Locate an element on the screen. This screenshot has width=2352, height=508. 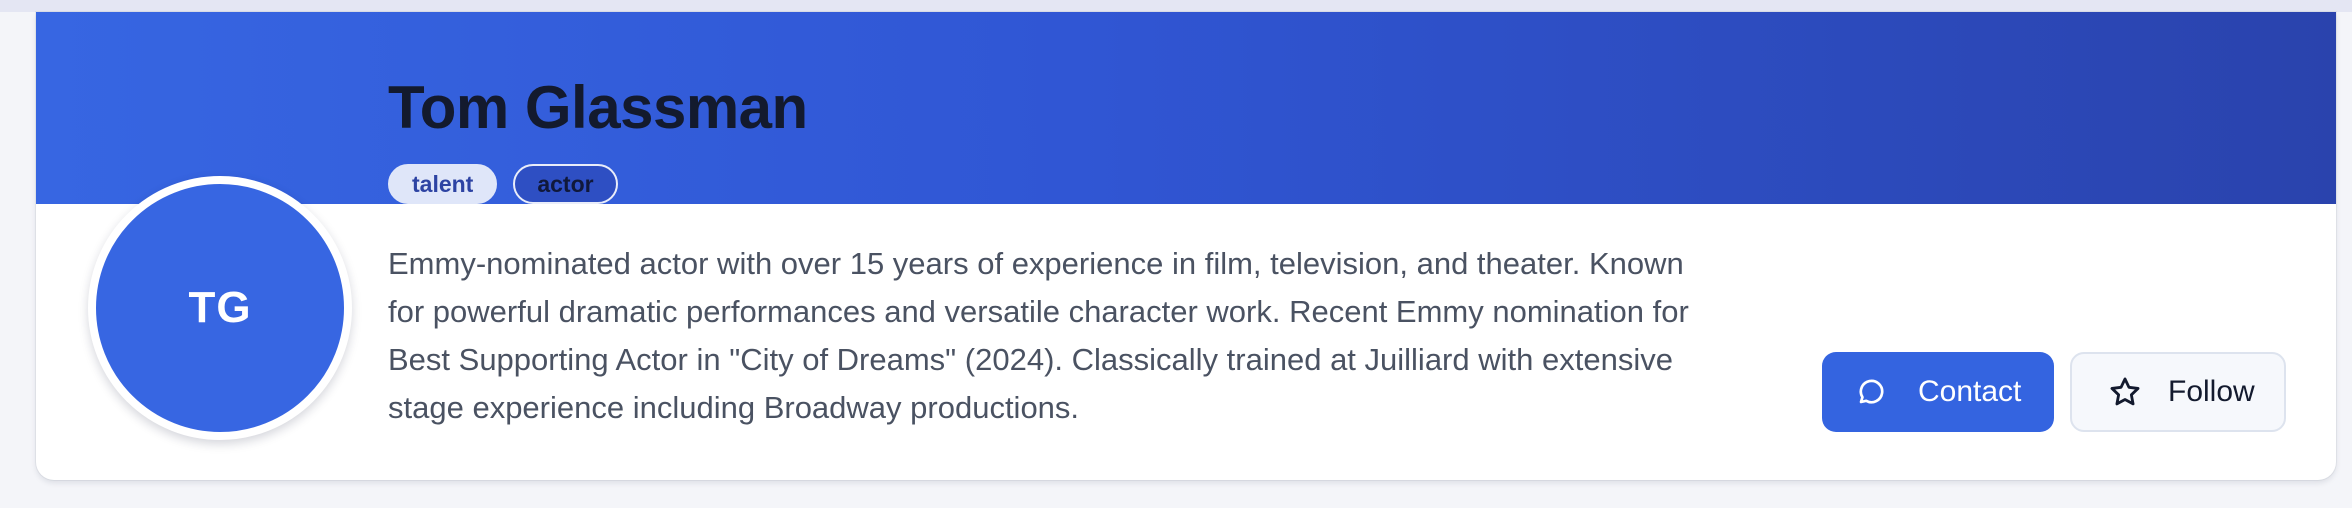
chat-bubble-icon is located at coordinates (1871, 392).